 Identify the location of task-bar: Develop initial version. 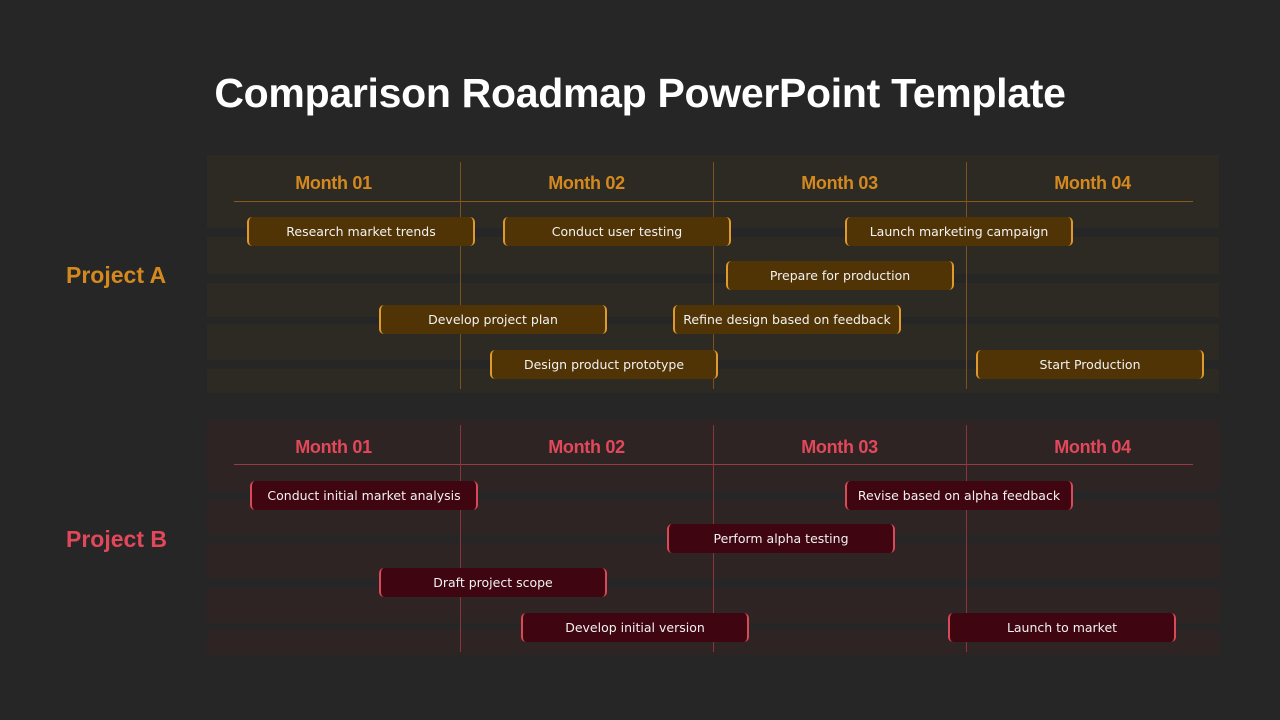
(635, 627).